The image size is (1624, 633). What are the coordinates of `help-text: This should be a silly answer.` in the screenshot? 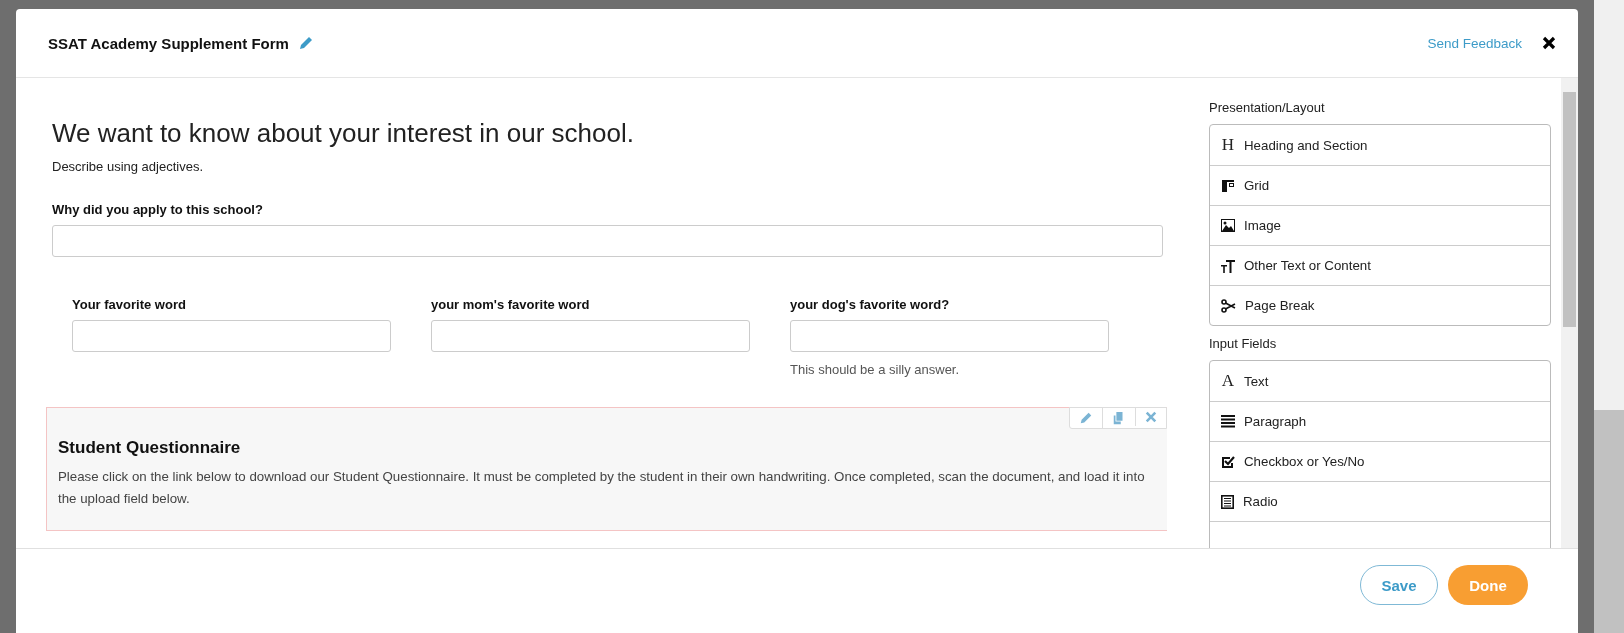 It's located at (875, 369).